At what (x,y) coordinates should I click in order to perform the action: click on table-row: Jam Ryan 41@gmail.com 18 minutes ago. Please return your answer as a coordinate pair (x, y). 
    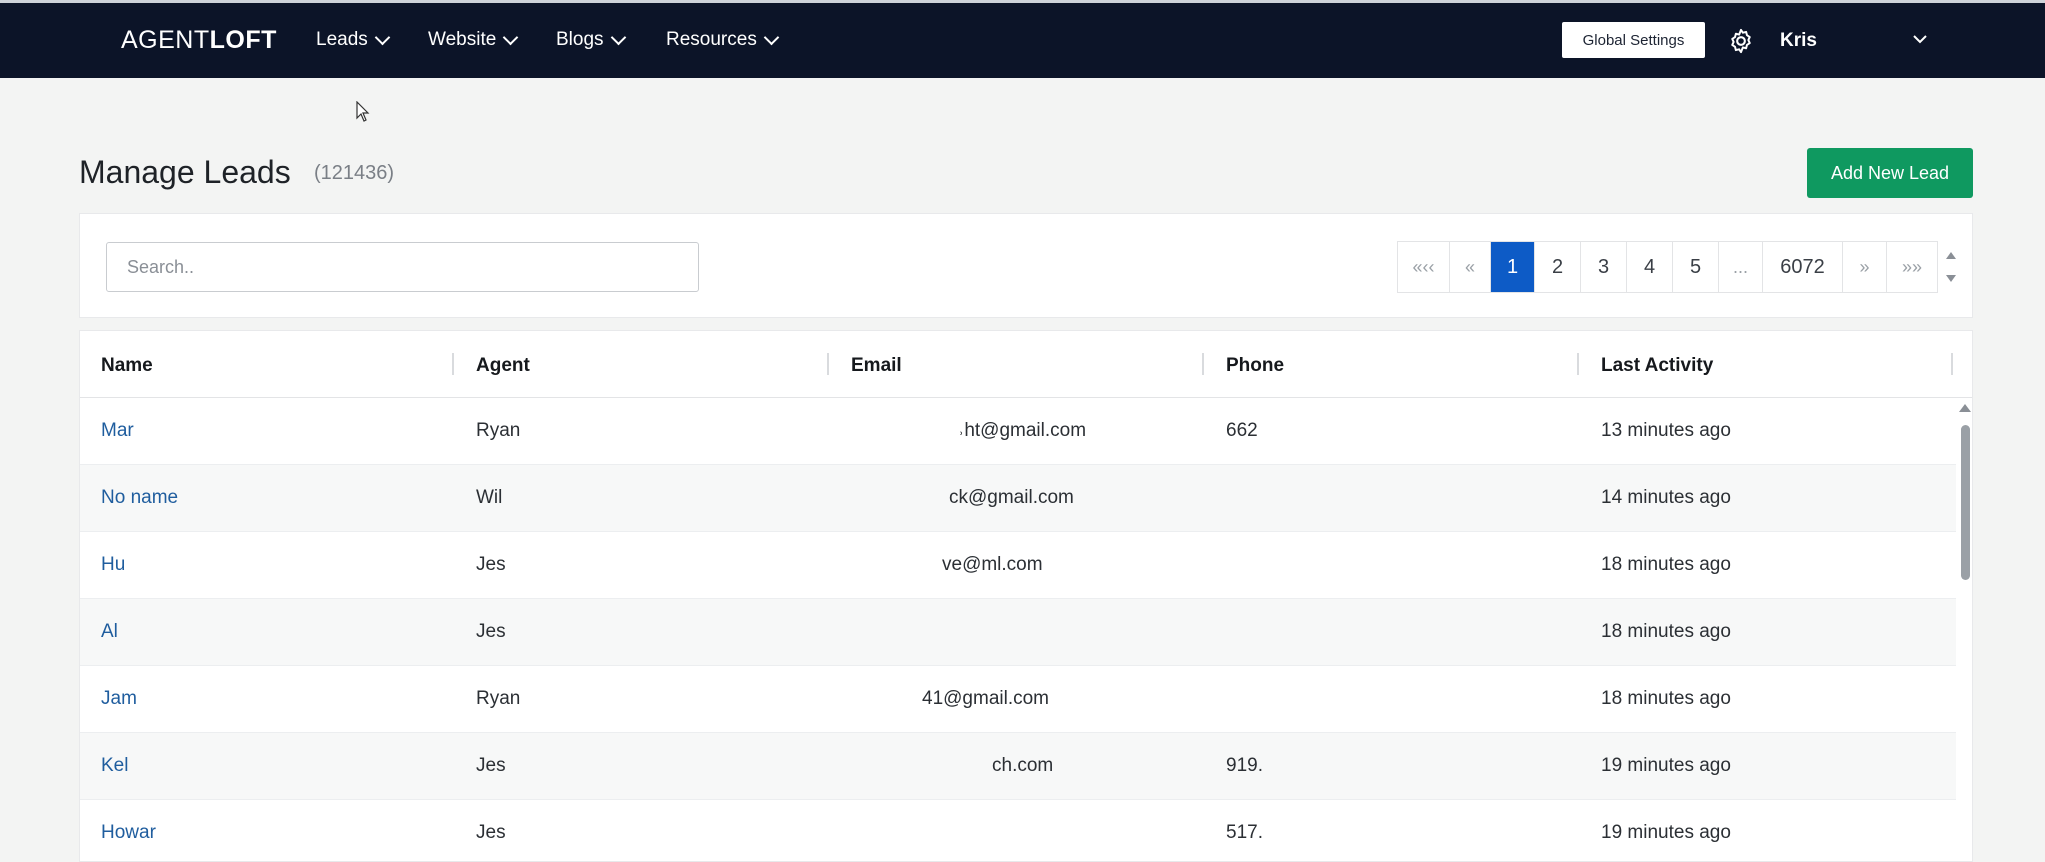
    Looking at the image, I should click on (1018, 699).